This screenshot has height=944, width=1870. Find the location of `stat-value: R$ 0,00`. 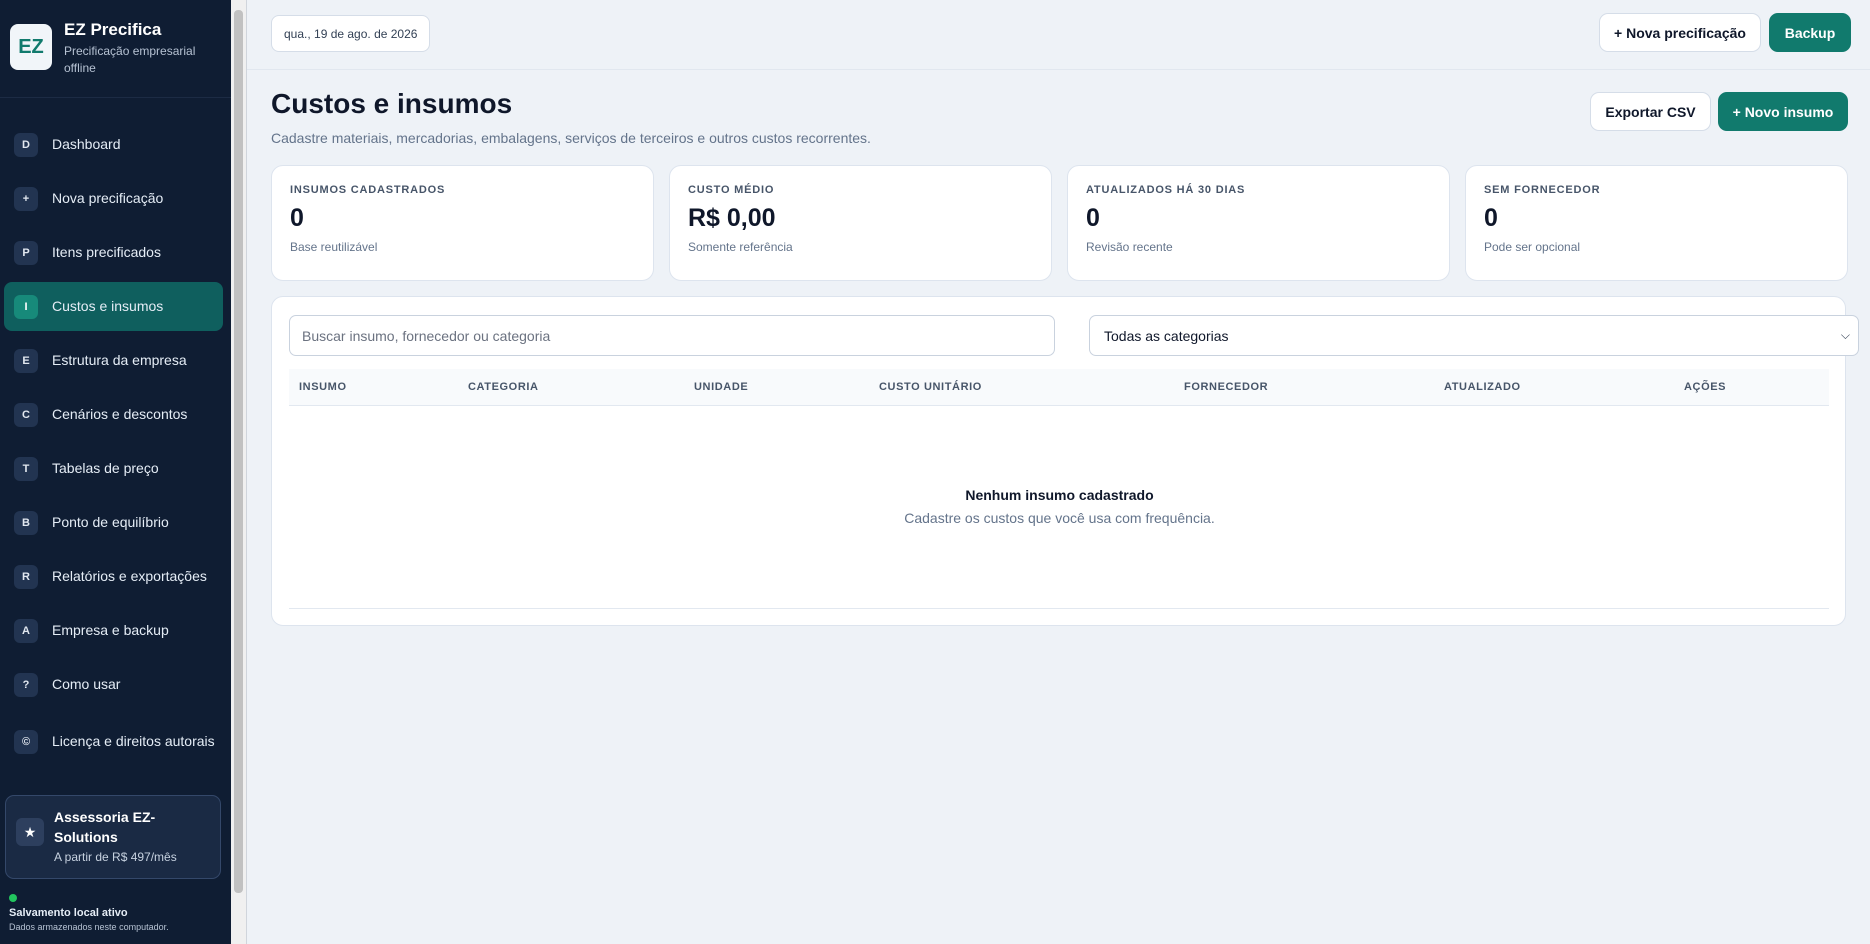

stat-value: R$ 0,00 is located at coordinates (732, 218).